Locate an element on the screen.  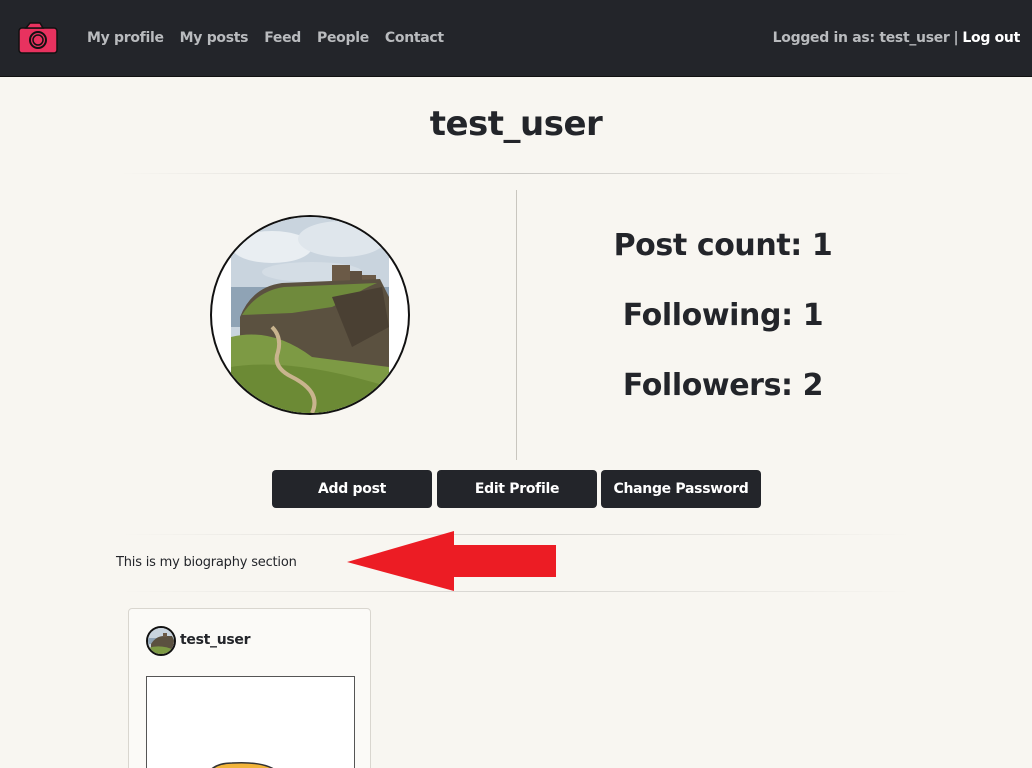
post-image is located at coordinates (250, 722).